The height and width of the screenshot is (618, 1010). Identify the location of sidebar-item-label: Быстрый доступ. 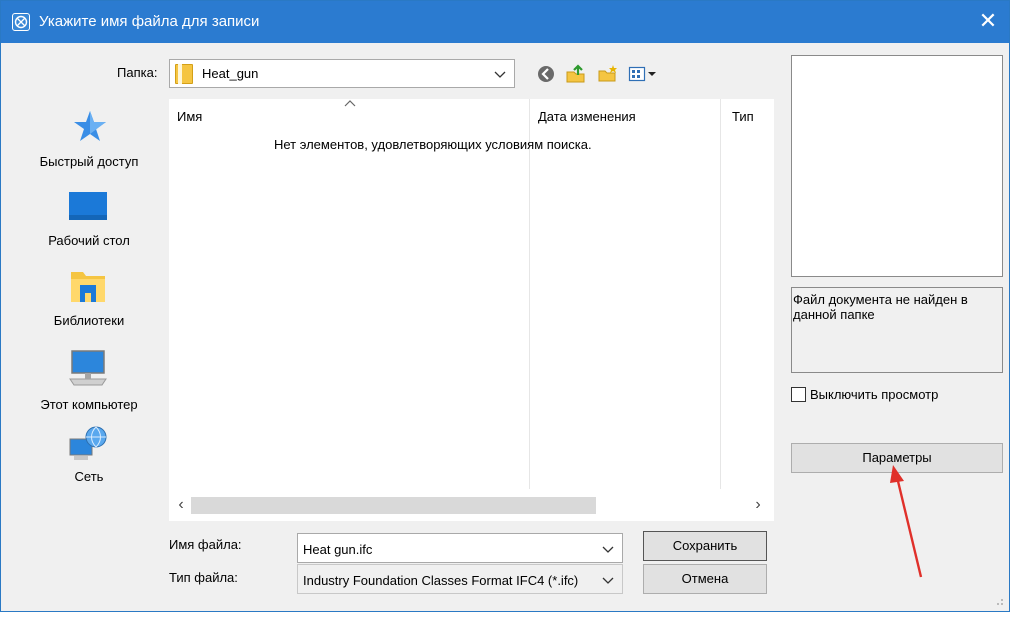
(89, 161).